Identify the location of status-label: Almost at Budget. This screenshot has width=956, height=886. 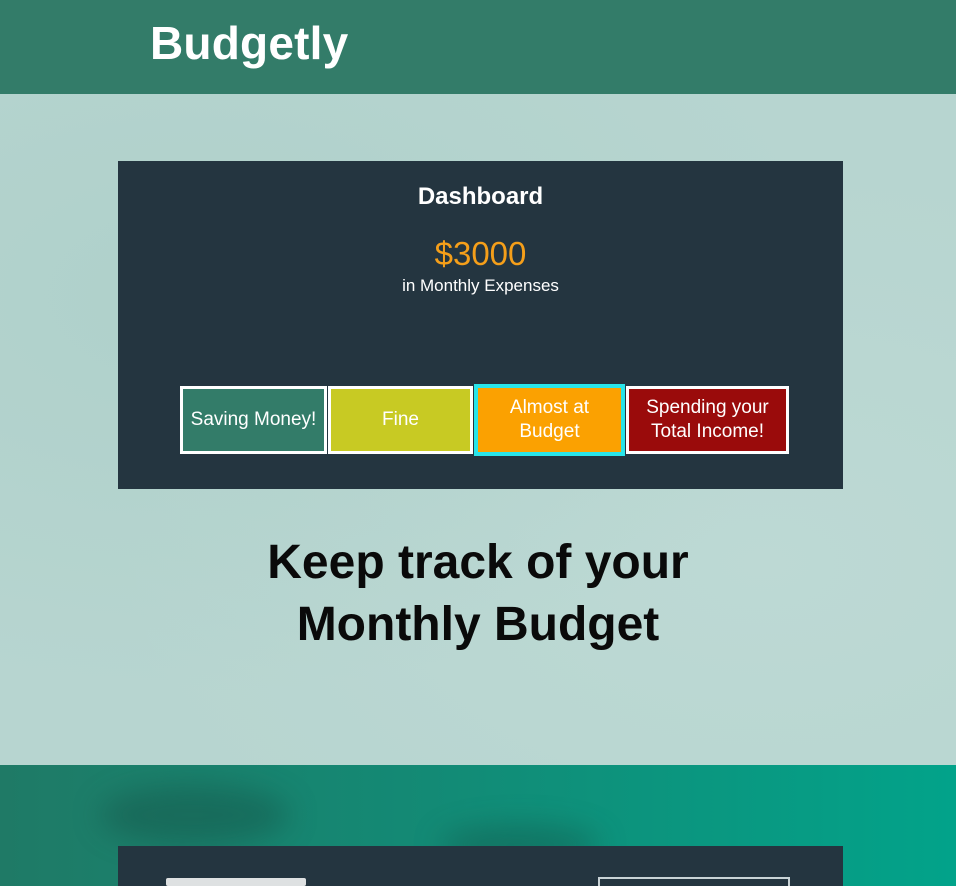
(549, 419).